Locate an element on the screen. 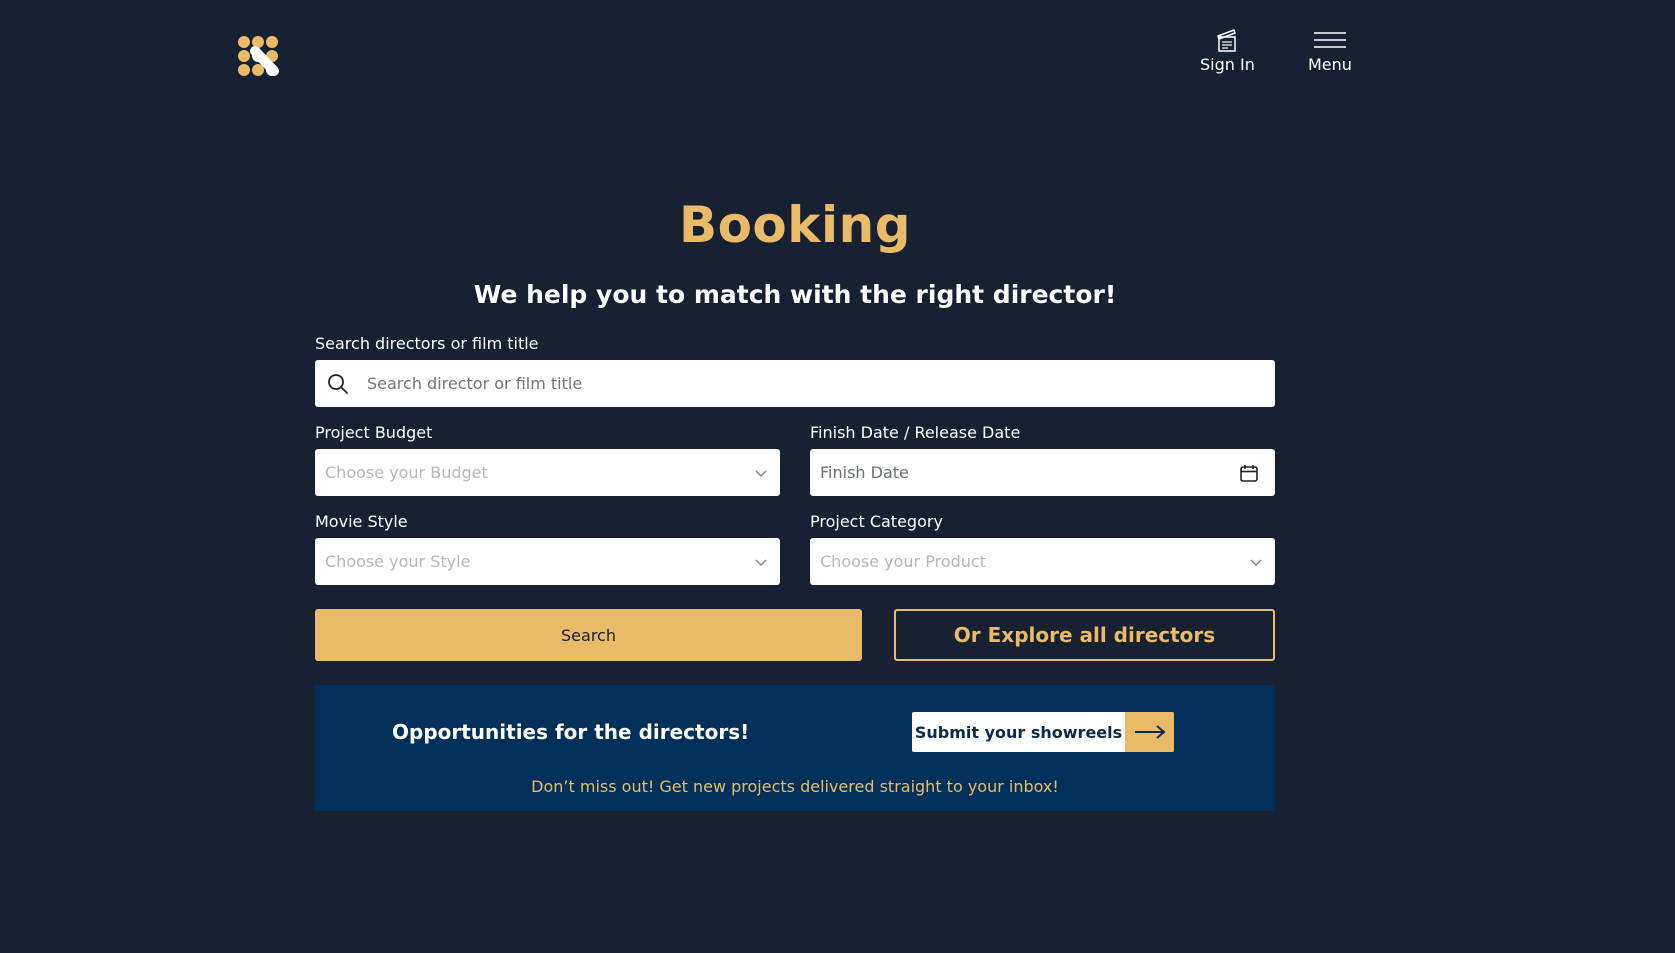 This screenshot has width=1675, height=953. budget-select: Choose your Budget is located at coordinates (547, 472).